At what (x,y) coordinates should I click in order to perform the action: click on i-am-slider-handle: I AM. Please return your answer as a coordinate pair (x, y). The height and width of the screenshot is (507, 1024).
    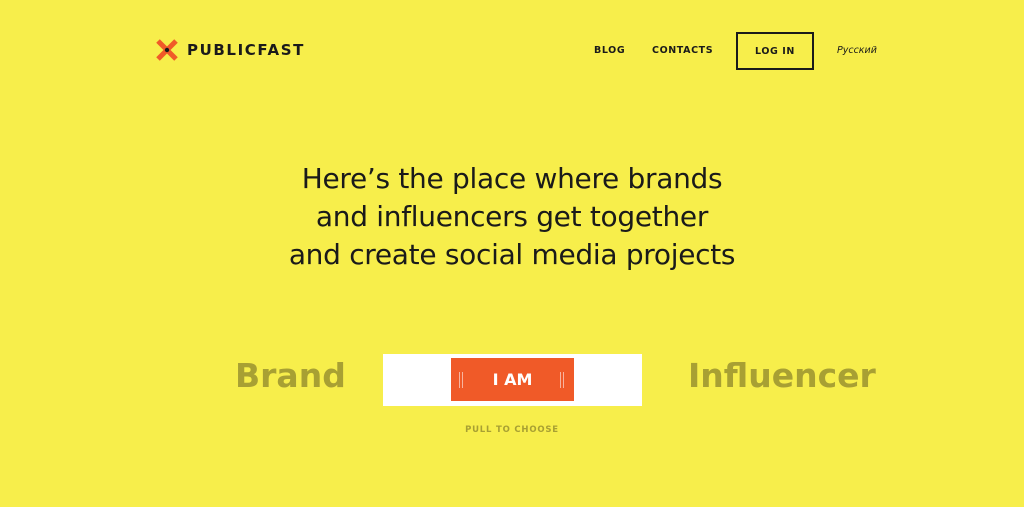
    Looking at the image, I should click on (512, 379).